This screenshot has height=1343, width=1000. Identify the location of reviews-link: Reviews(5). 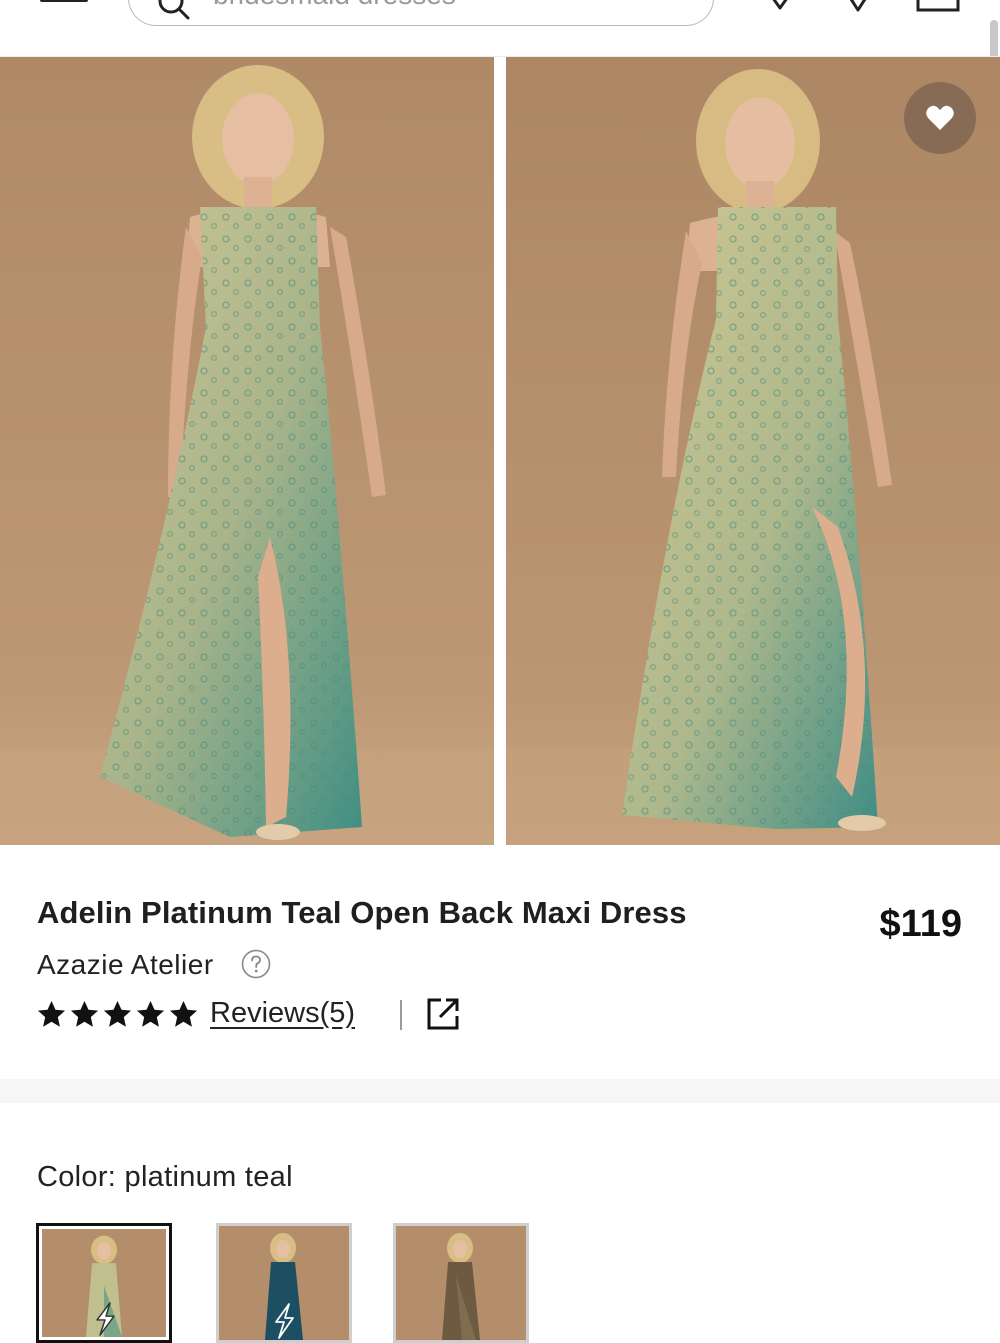
(282, 1013).